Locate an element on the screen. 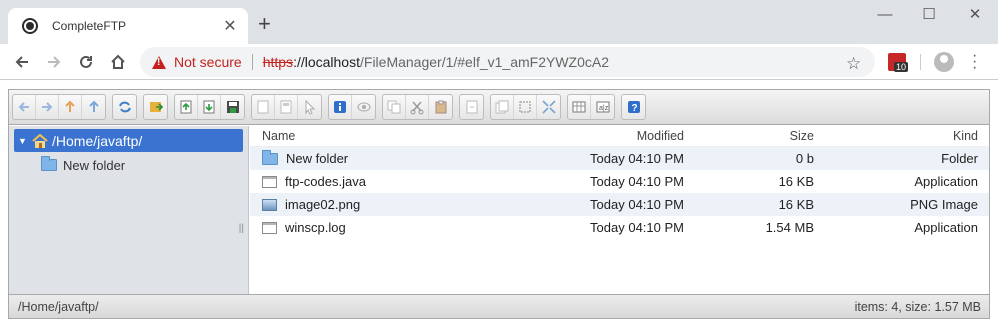 The image size is (998, 326). new-folder-button is located at coordinates (263, 107).